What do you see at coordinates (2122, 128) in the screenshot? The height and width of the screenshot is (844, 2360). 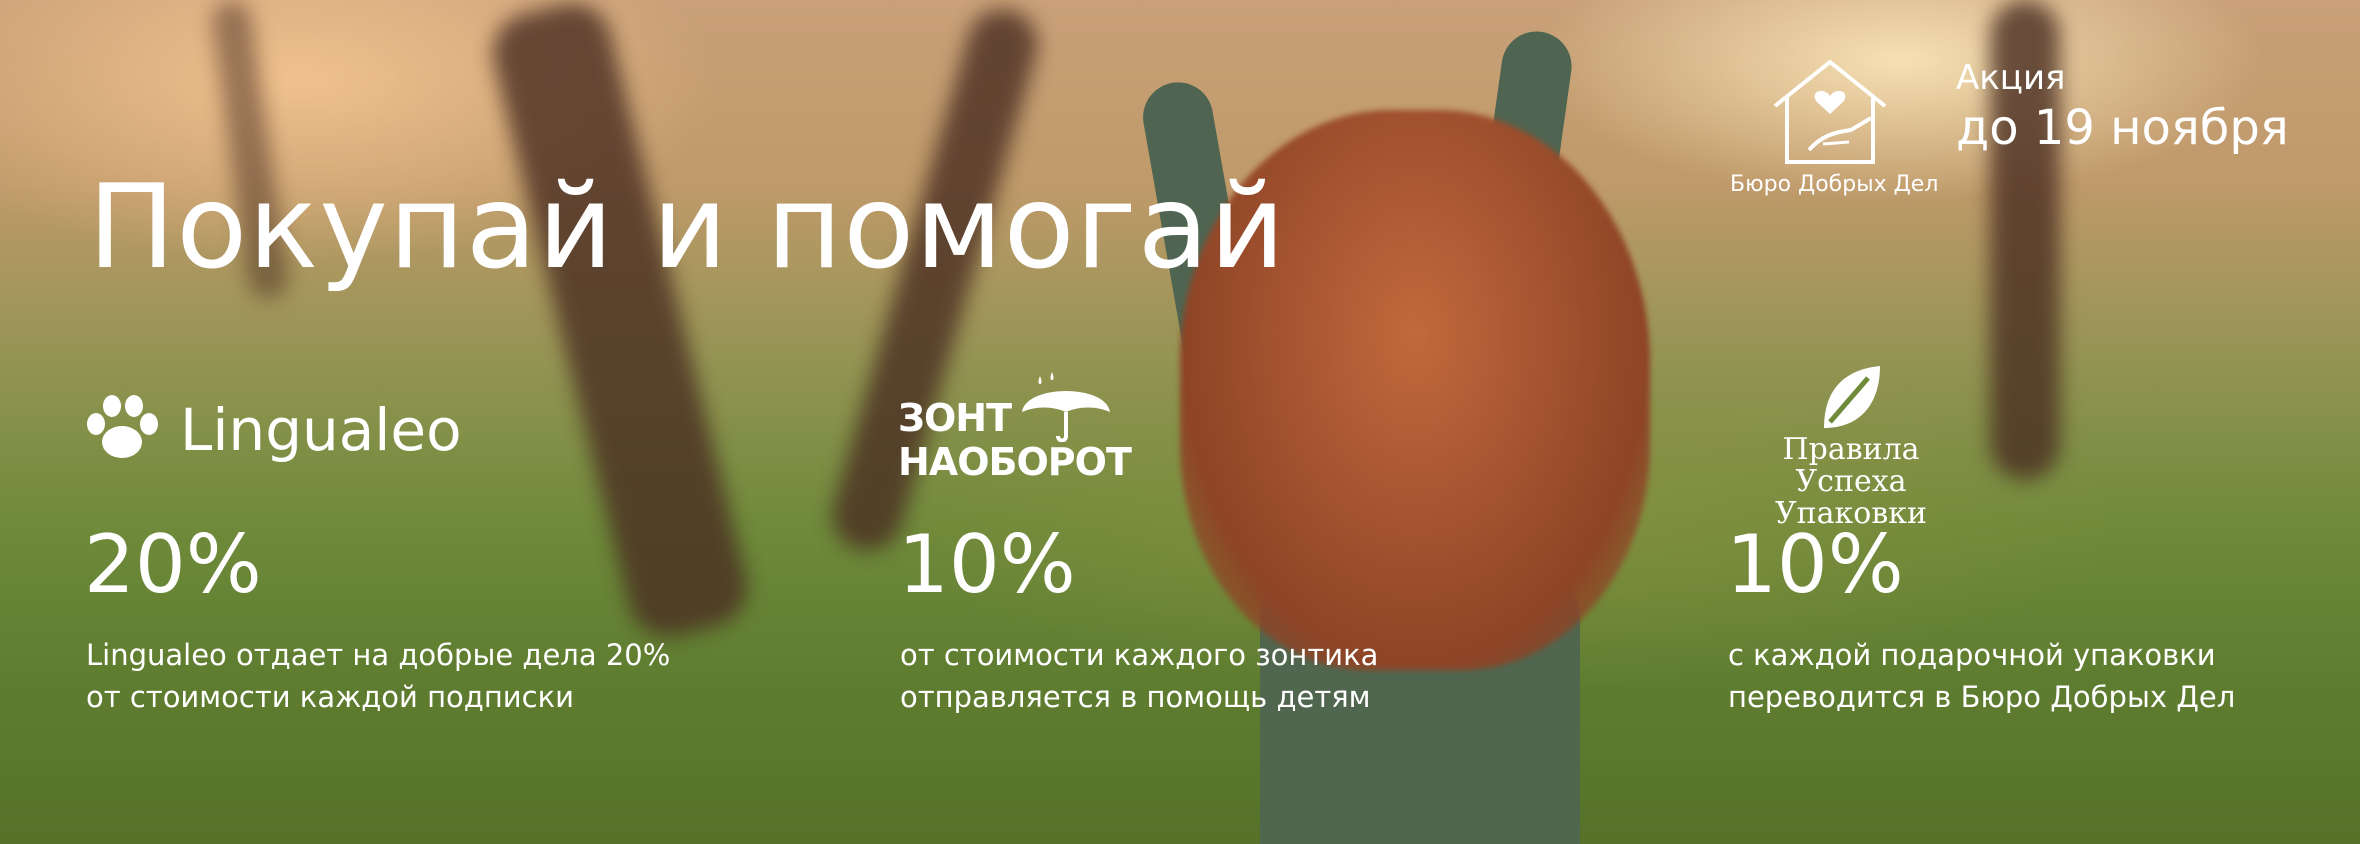 I see `promo-date: до 19 ноября` at bounding box center [2122, 128].